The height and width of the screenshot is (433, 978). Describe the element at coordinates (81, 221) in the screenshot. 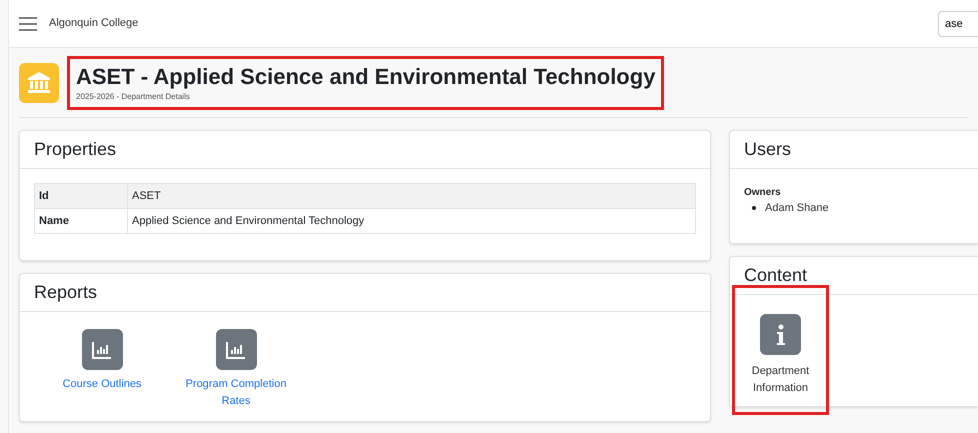

I see `table-cell: Name` at that location.